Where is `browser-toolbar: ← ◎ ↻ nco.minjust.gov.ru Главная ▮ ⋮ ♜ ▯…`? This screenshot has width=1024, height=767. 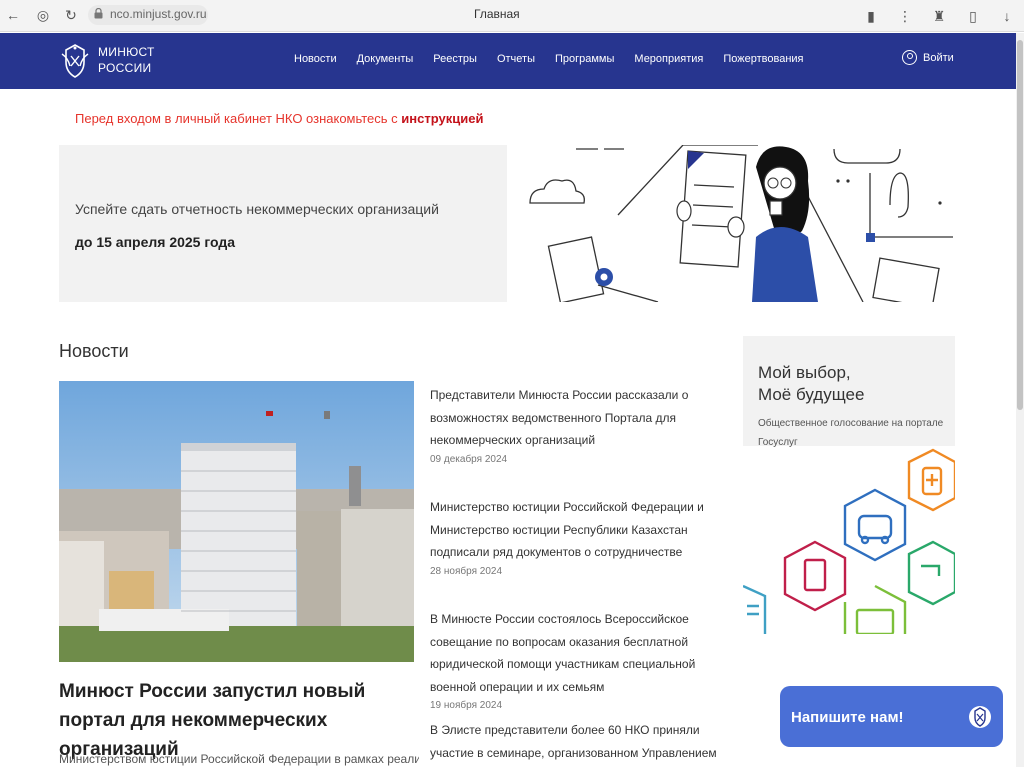 browser-toolbar: ← ◎ ↻ nco.minjust.gov.ru Главная ▮ ⋮ ♜ ▯… is located at coordinates (512, 16).